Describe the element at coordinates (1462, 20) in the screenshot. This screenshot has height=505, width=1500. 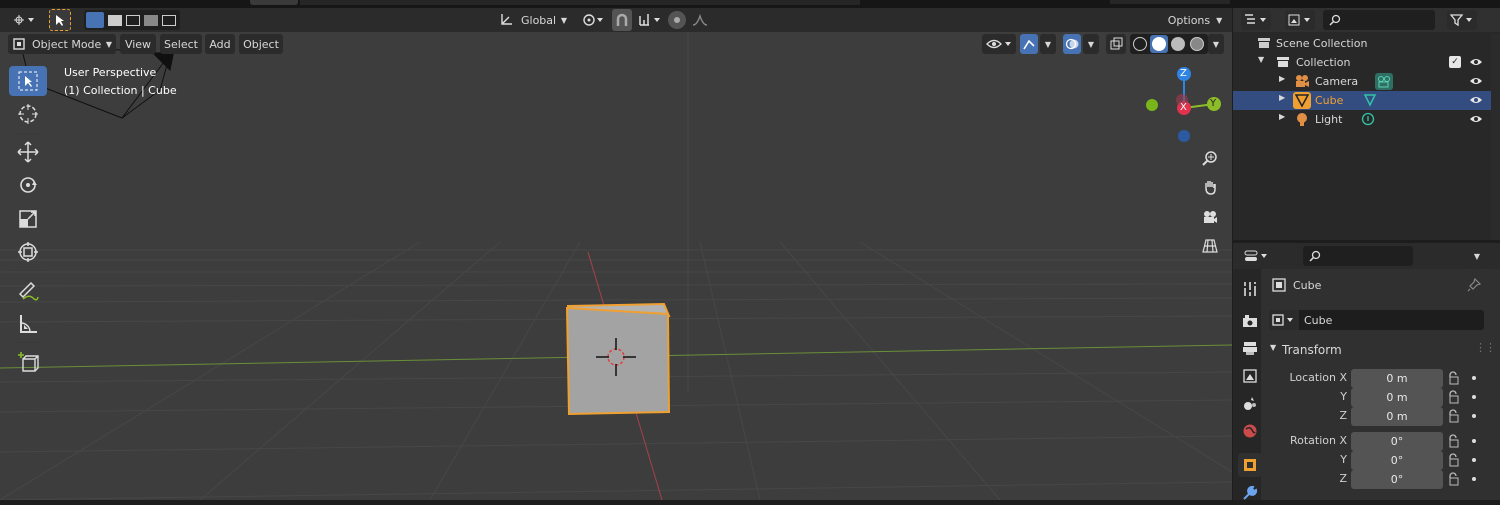
I see `filter-icon` at that location.